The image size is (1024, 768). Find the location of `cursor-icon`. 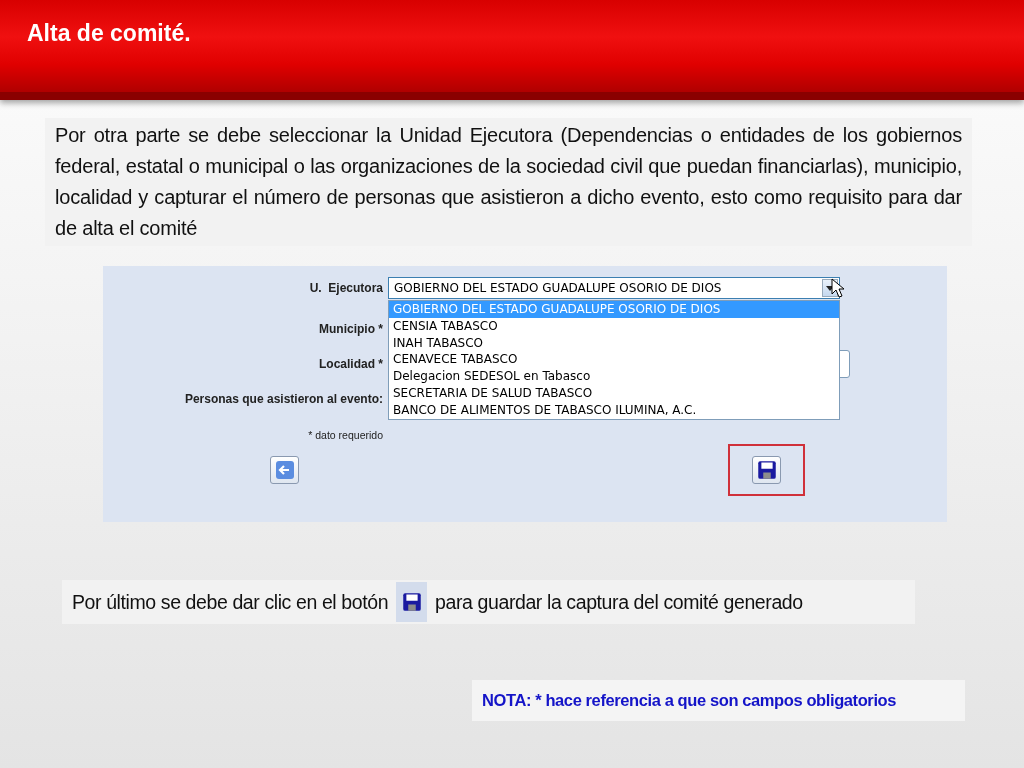

cursor-icon is located at coordinates (838, 288).